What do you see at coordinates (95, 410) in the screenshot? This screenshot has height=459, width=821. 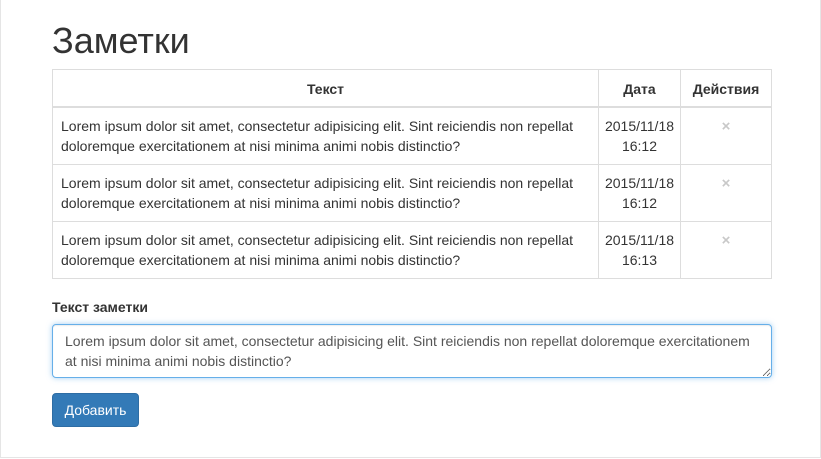 I see `add-button: Добавить` at bounding box center [95, 410].